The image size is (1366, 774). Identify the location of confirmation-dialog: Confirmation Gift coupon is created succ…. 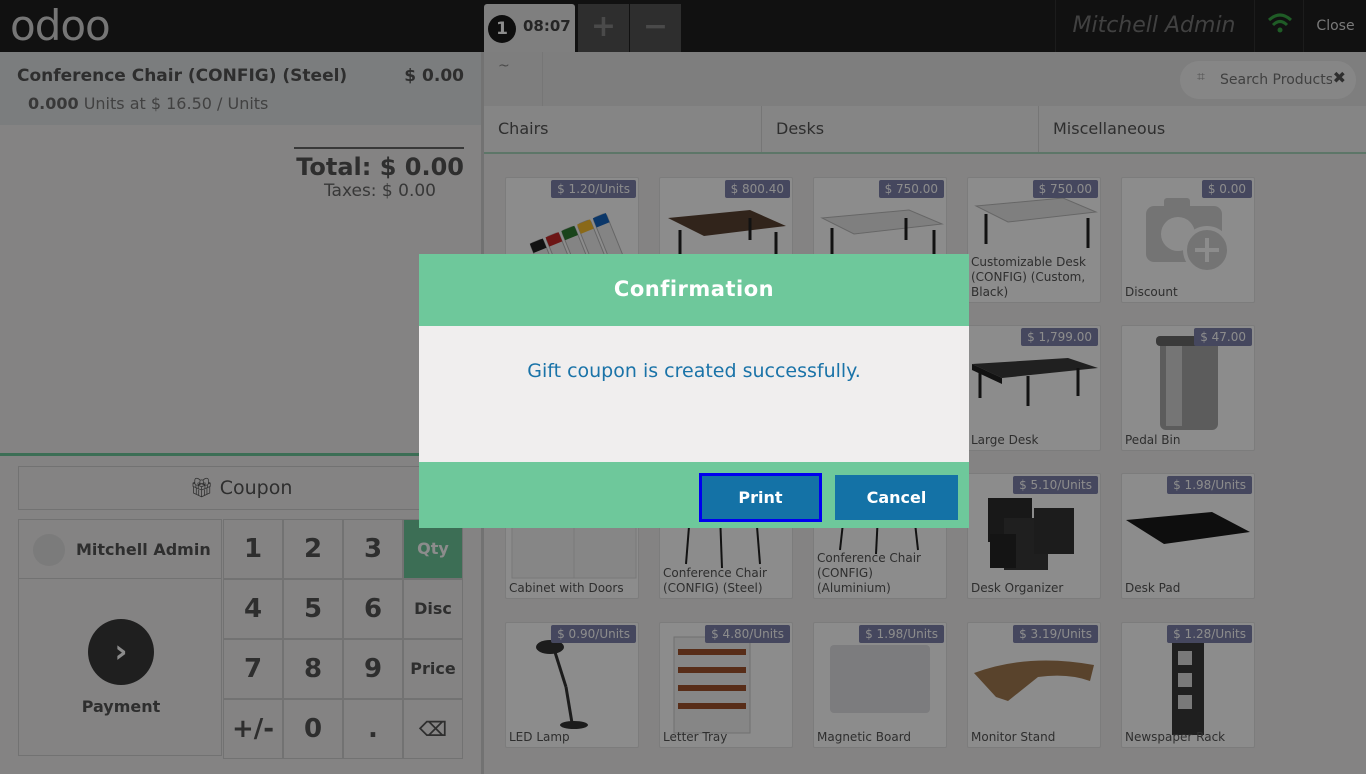
(694, 391).